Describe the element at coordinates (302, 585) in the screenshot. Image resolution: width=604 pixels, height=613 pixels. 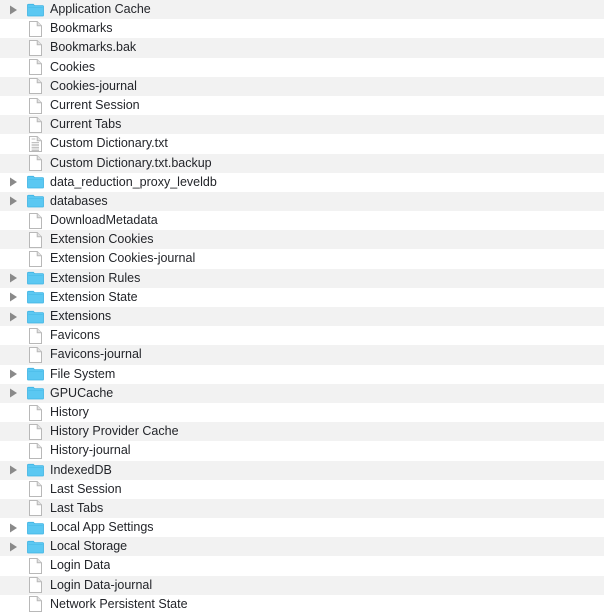
I see `file-list-row: Login Data-journal` at that location.